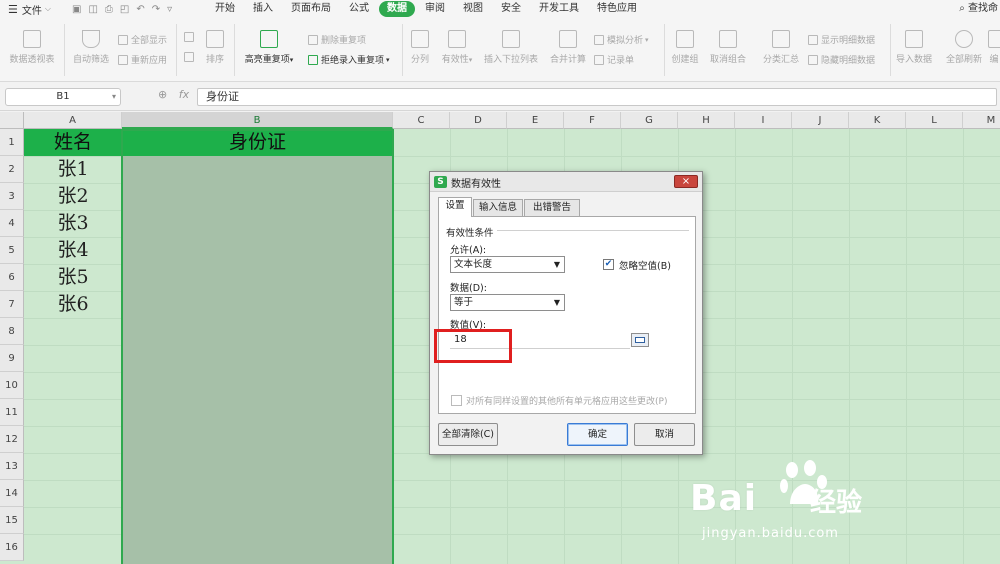 This screenshot has height=564, width=1000. I want to click on cell-a5: 张4, so click(73, 250).